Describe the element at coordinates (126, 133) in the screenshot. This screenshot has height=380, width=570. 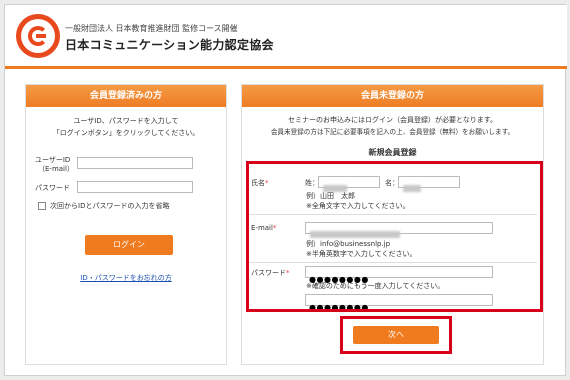
I see `login-intro-line2: 「ログインボタン」をクリックしてください。` at that location.